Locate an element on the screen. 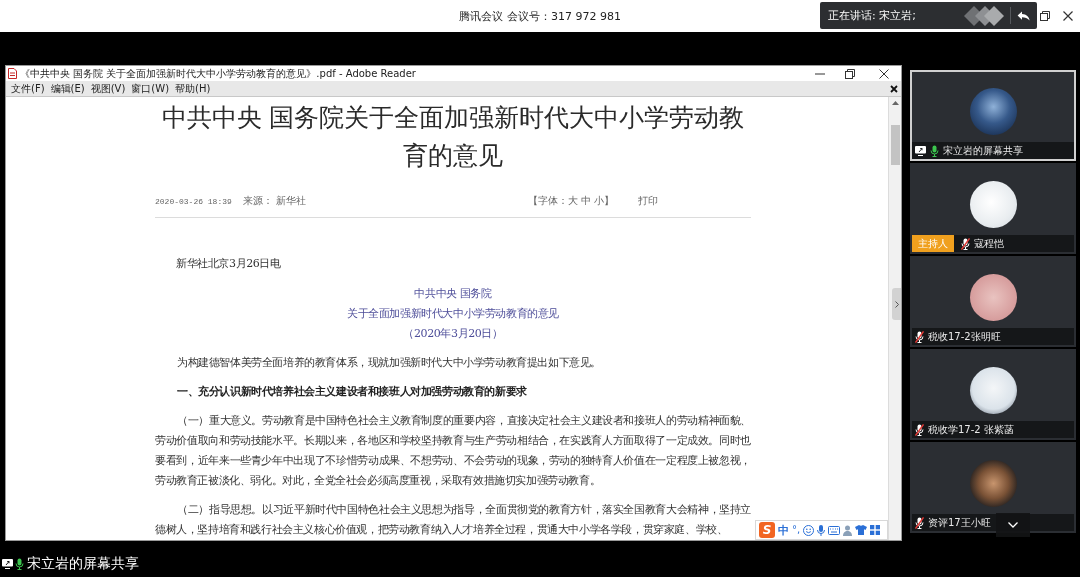 The height and width of the screenshot is (577, 1080). side-panel-toggle is located at coordinates (896, 304).